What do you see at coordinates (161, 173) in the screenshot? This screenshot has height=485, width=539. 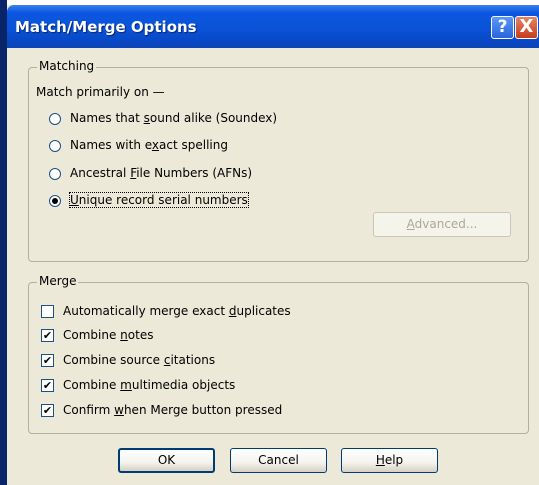 I see `radio-label: Ancestral File Numbers (AFNs)` at bounding box center [161, 173].